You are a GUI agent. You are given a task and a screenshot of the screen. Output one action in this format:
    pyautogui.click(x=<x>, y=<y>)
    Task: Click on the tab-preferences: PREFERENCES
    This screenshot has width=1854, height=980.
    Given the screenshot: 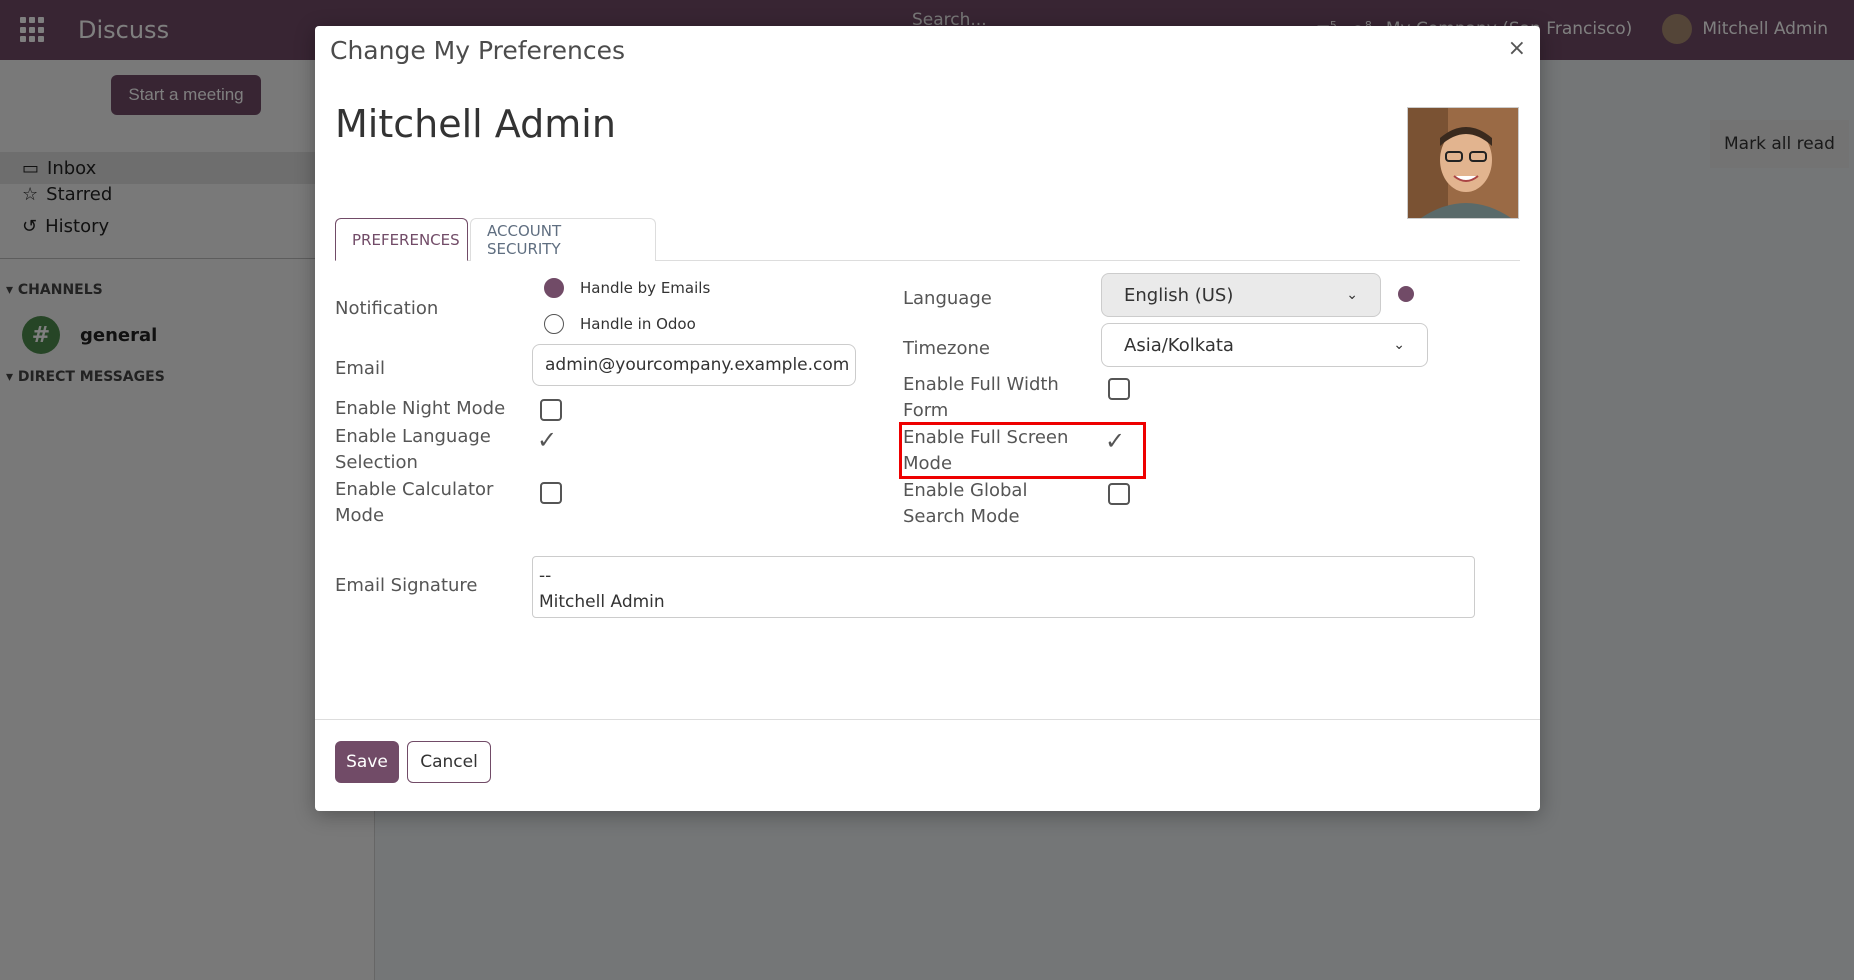 What is the action you would take?
    pyautogui.click(x=401, y=239)
    